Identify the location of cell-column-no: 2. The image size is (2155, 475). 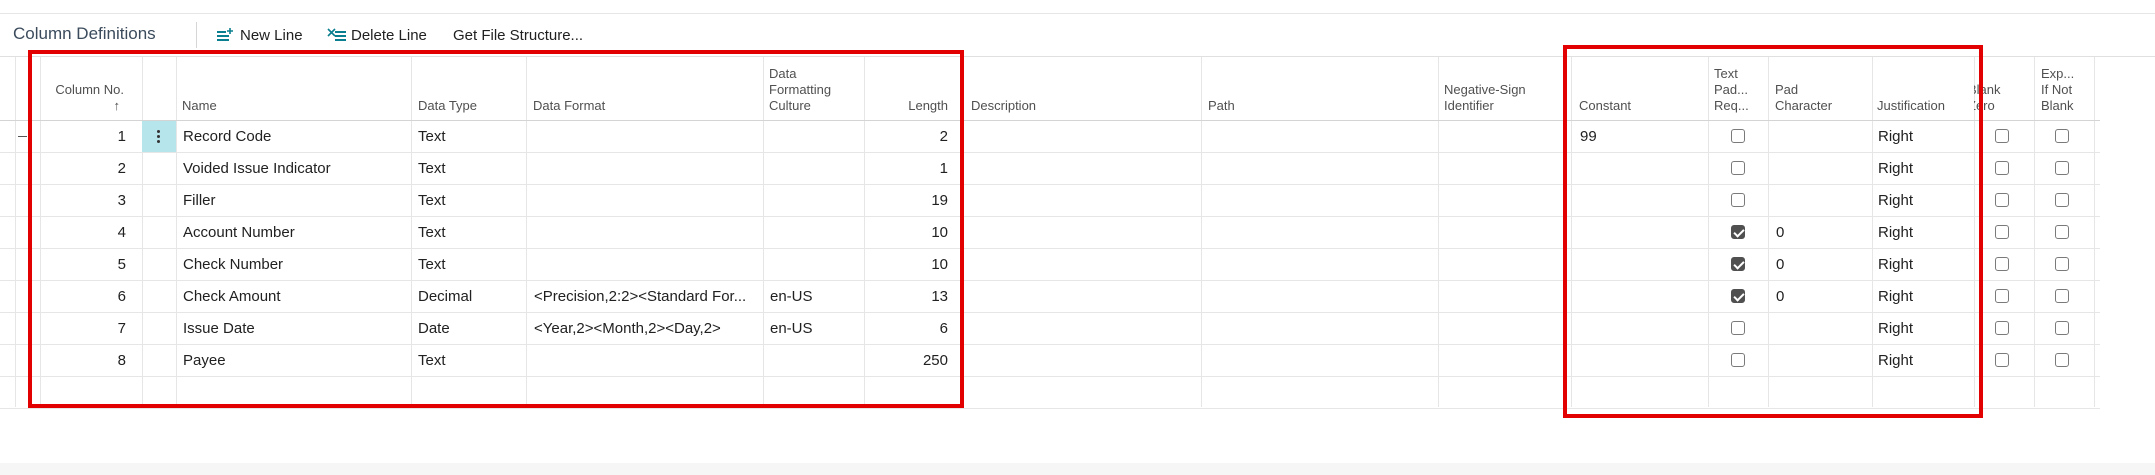
(86, 168).